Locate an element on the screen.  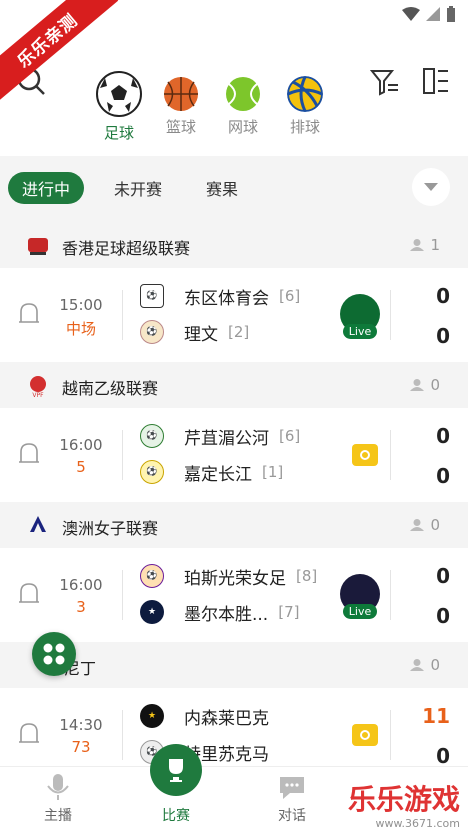
home-team: ⚽ 珀斯光荣女足 [8] is located at coordinates (228, 576).